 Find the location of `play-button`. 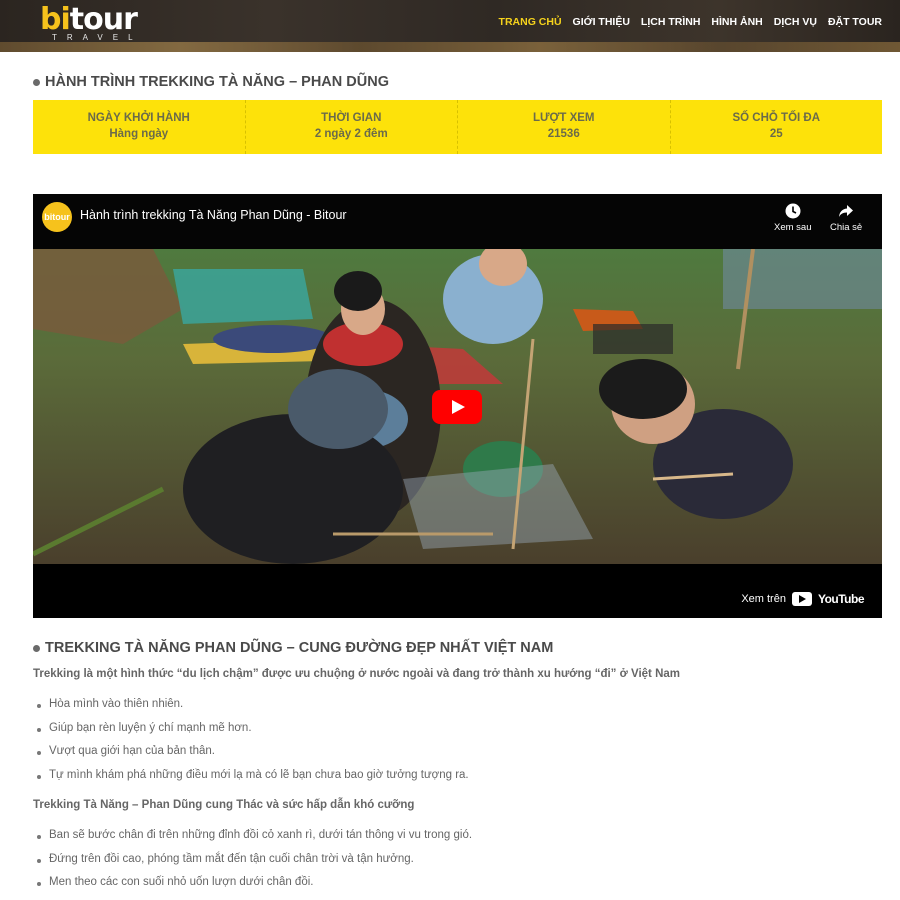

play-button is located at coordinates (457, 407).